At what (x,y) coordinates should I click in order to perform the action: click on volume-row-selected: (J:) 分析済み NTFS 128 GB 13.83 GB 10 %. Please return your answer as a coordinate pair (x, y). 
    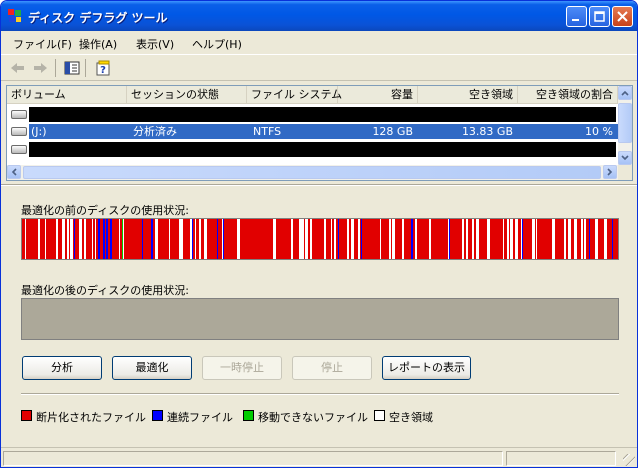
    Looking at the image, I should click on (312, 131).